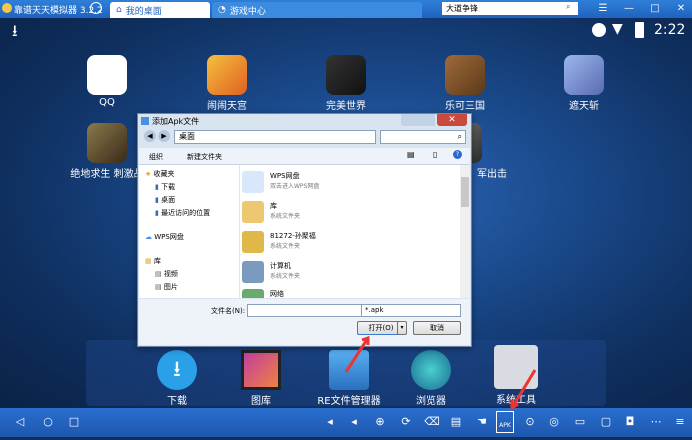 The height and width of the screenshot is (440, 692). What do you see at coordinates (523, 389) in the screenshot?
I see `arrow-to-apk-button` at bounding box center [523, 389].